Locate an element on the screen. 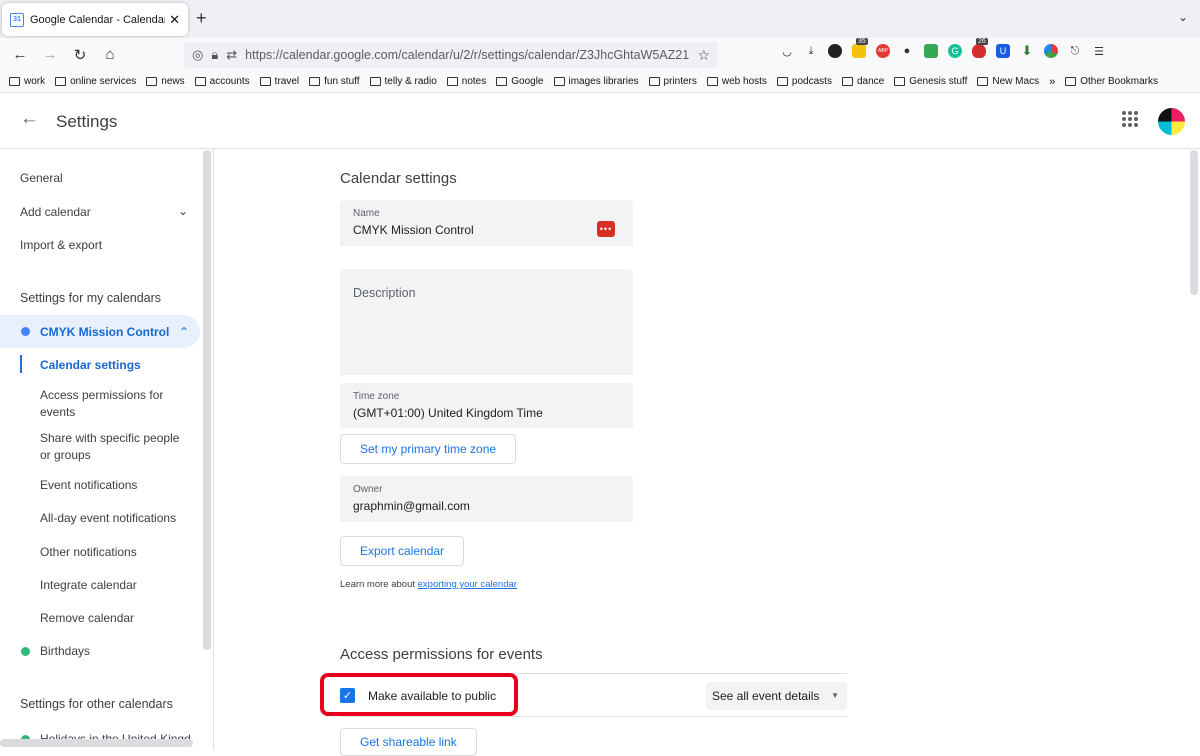  bookmark-label: travel is located at coordinates (287, 81).